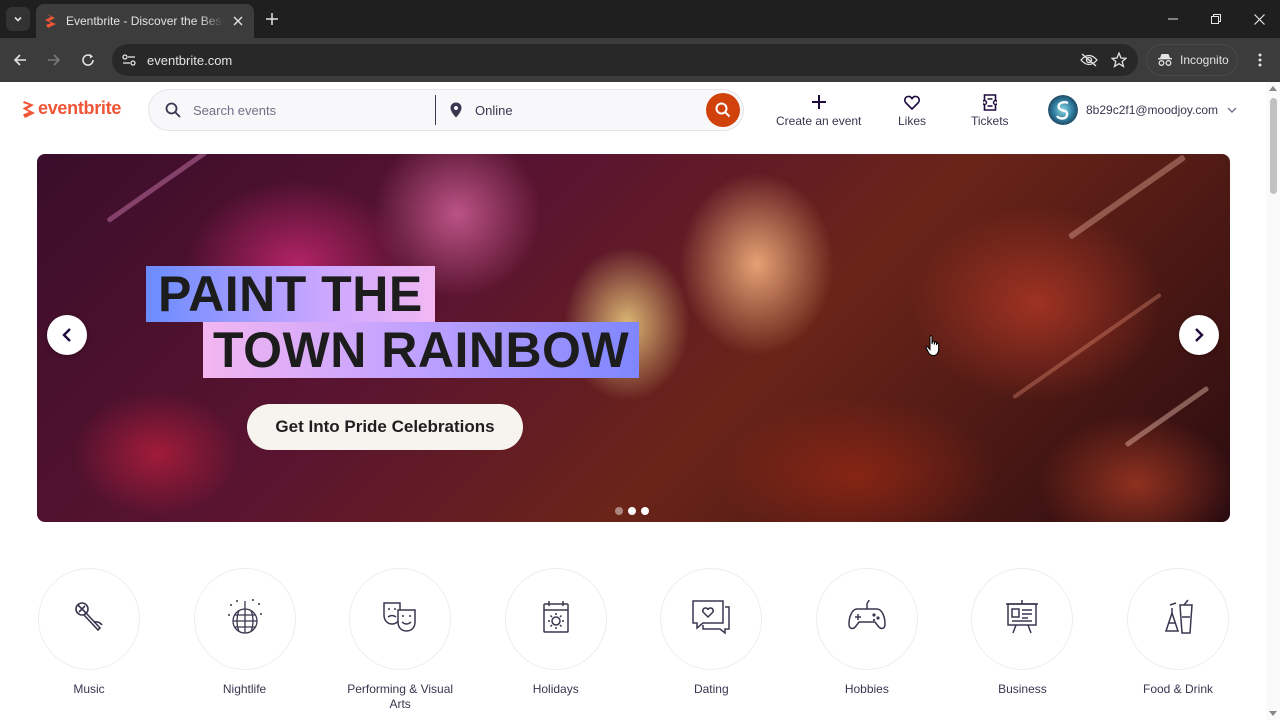 The width and height of the screenshot is (1280, 720). I want to click on reload-button, so click(88, 60).